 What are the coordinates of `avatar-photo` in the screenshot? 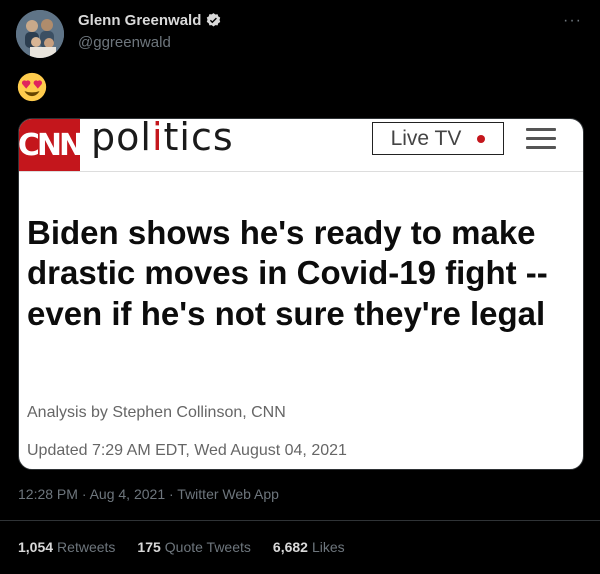 It's located at (40, 34).